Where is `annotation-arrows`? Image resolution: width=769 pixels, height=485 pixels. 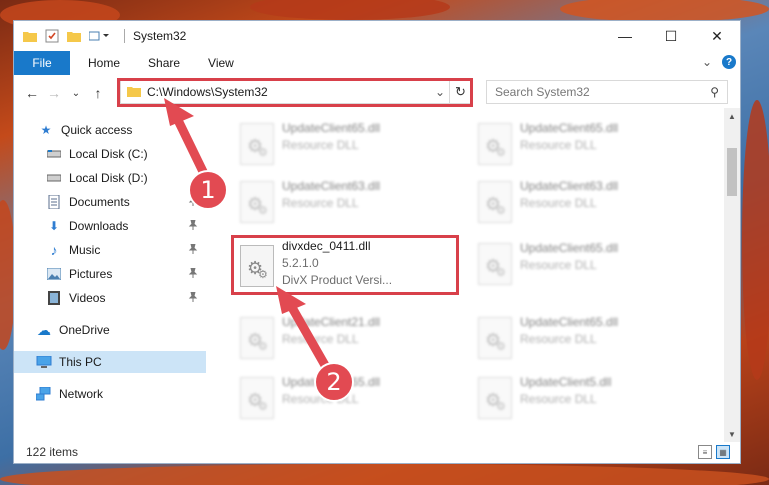
annotation-arrows is located at coordinates (249, 238).